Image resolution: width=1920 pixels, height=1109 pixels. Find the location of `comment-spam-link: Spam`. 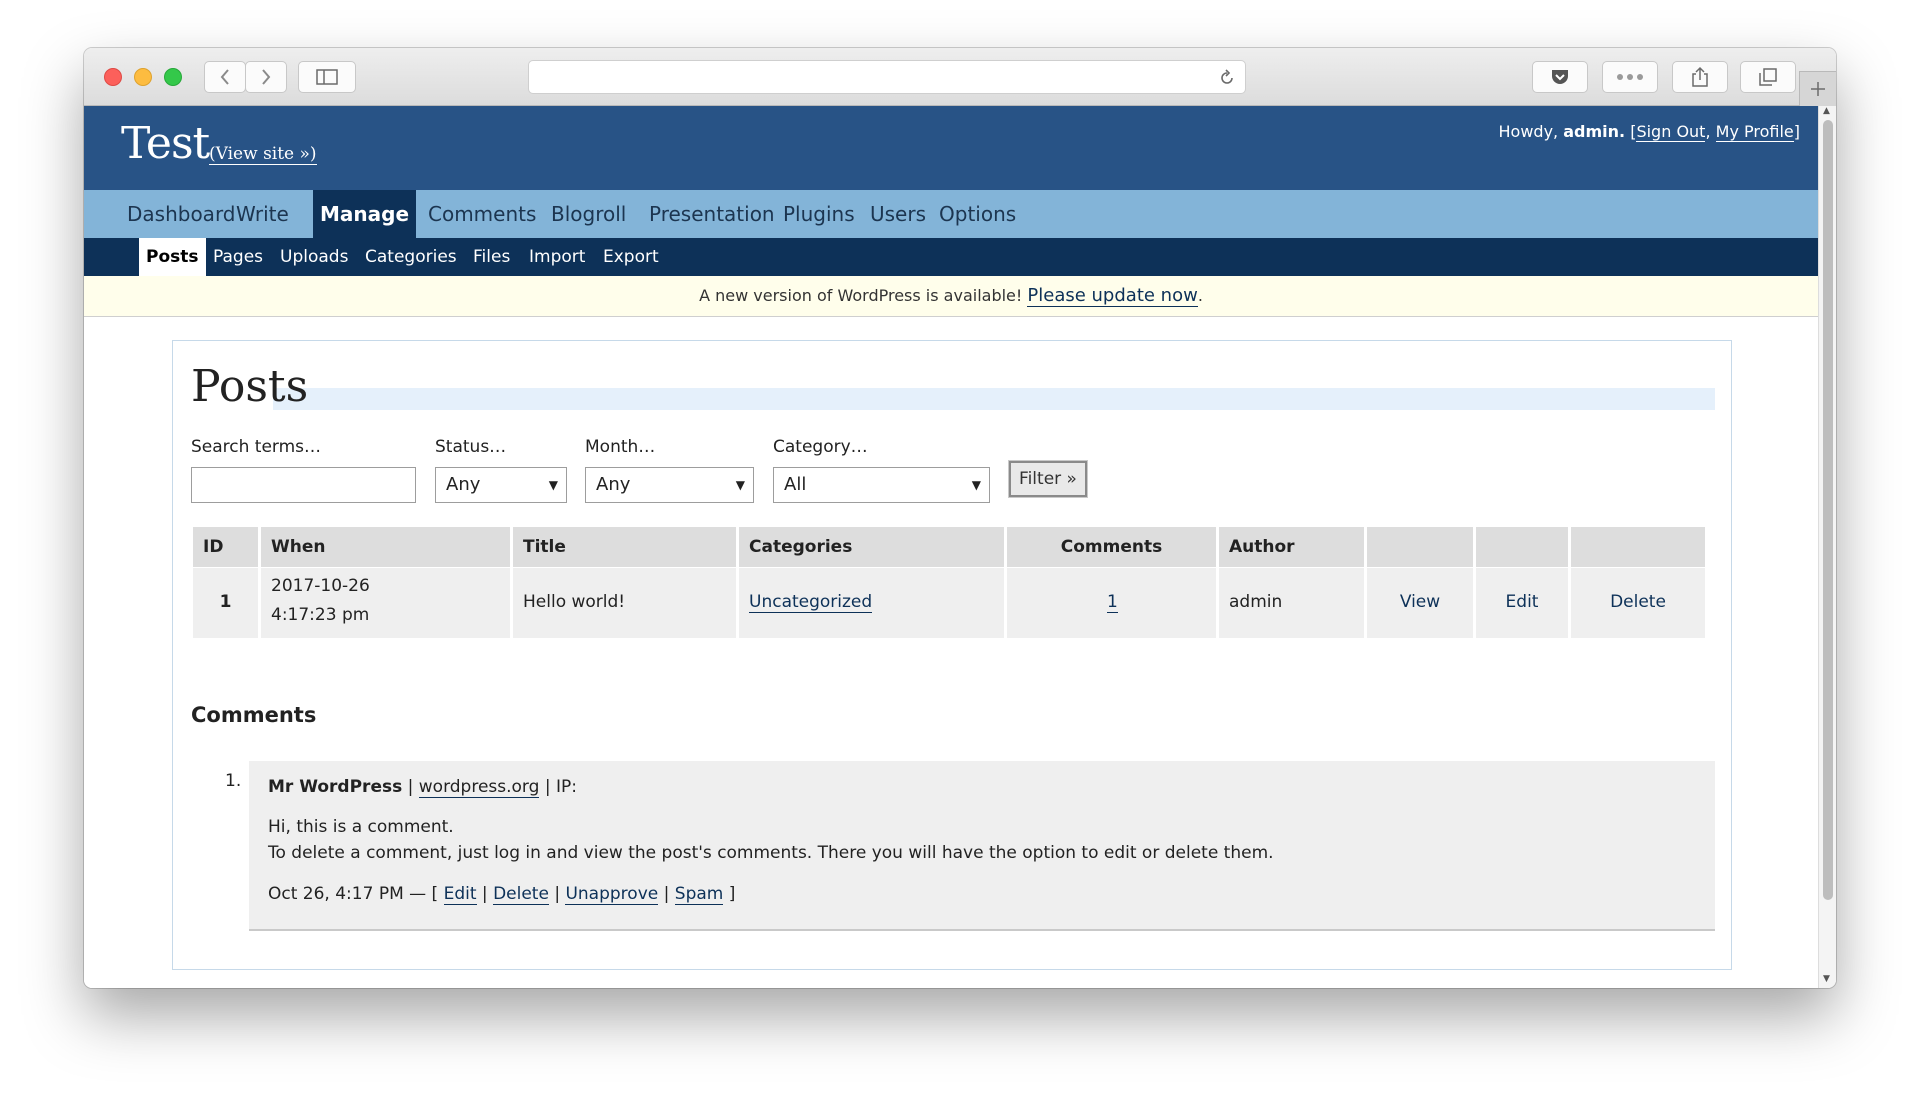

comment-spam-link: Spam is located at coordinates (699, 894).